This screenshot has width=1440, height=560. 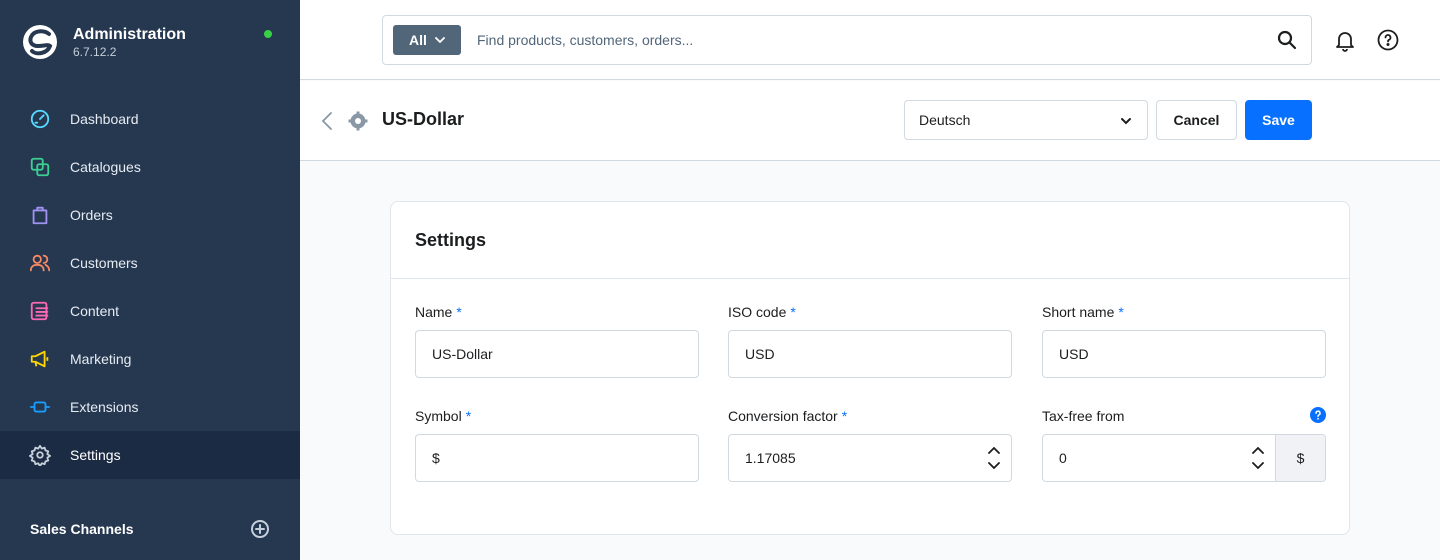 What do you see at coordinates (770, 458) in the screenshot?
I see `conversion-factor-value: 1.17085` at bounding box center [770, 458].